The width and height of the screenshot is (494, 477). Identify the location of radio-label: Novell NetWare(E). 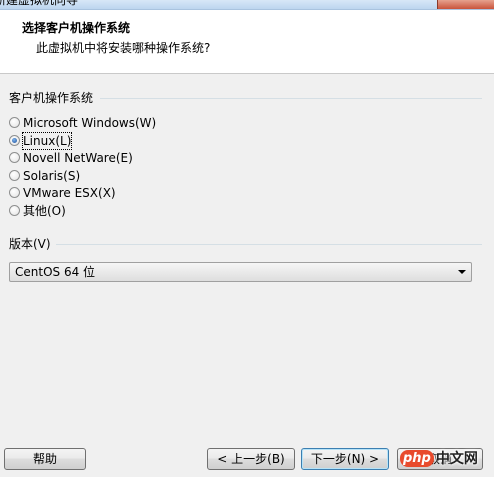
(78, 157).